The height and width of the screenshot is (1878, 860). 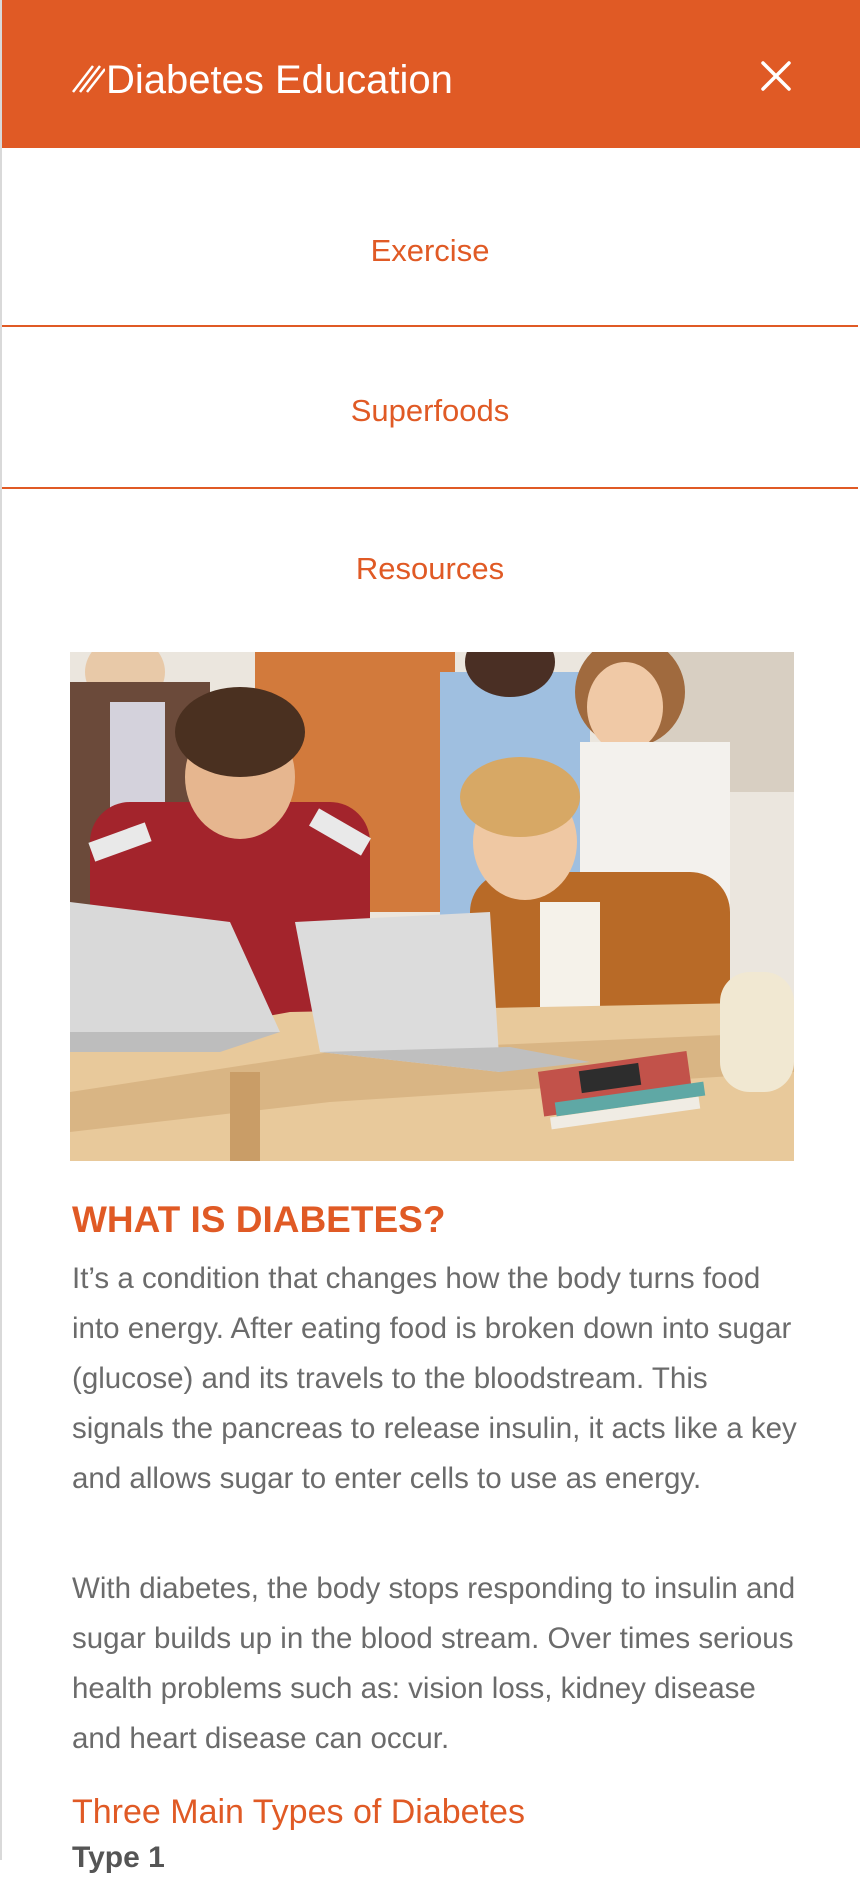 I want to click on app-header: Diabetes Education, so click(x=431, y=74).